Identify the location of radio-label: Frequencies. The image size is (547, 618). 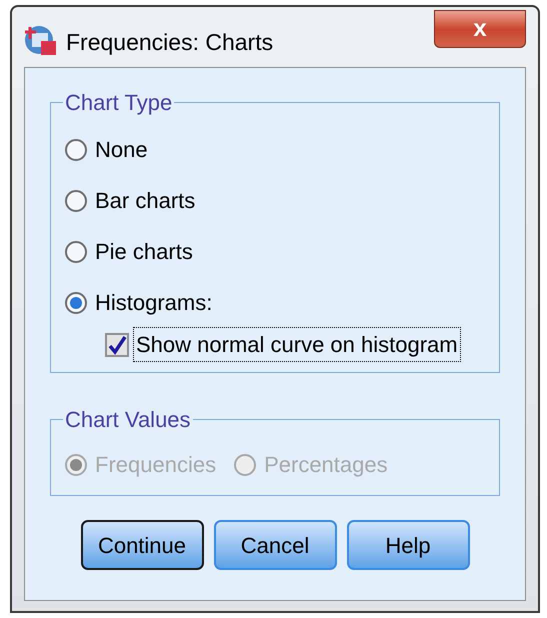
(155, 465).